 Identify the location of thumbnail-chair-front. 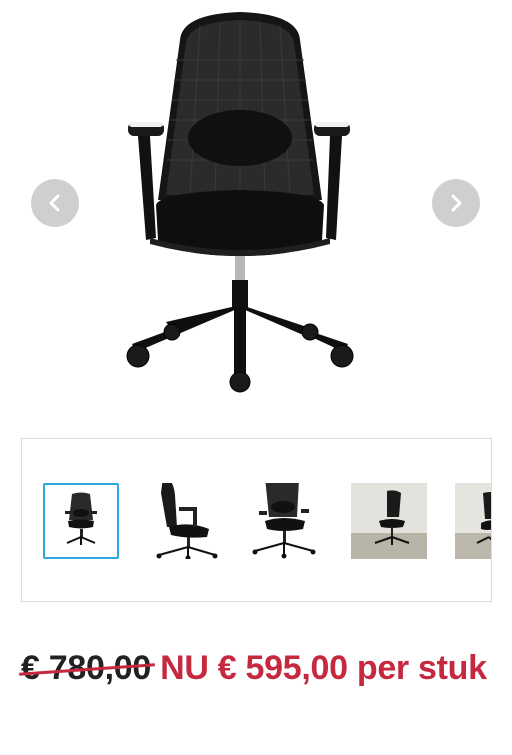
(81, 521).